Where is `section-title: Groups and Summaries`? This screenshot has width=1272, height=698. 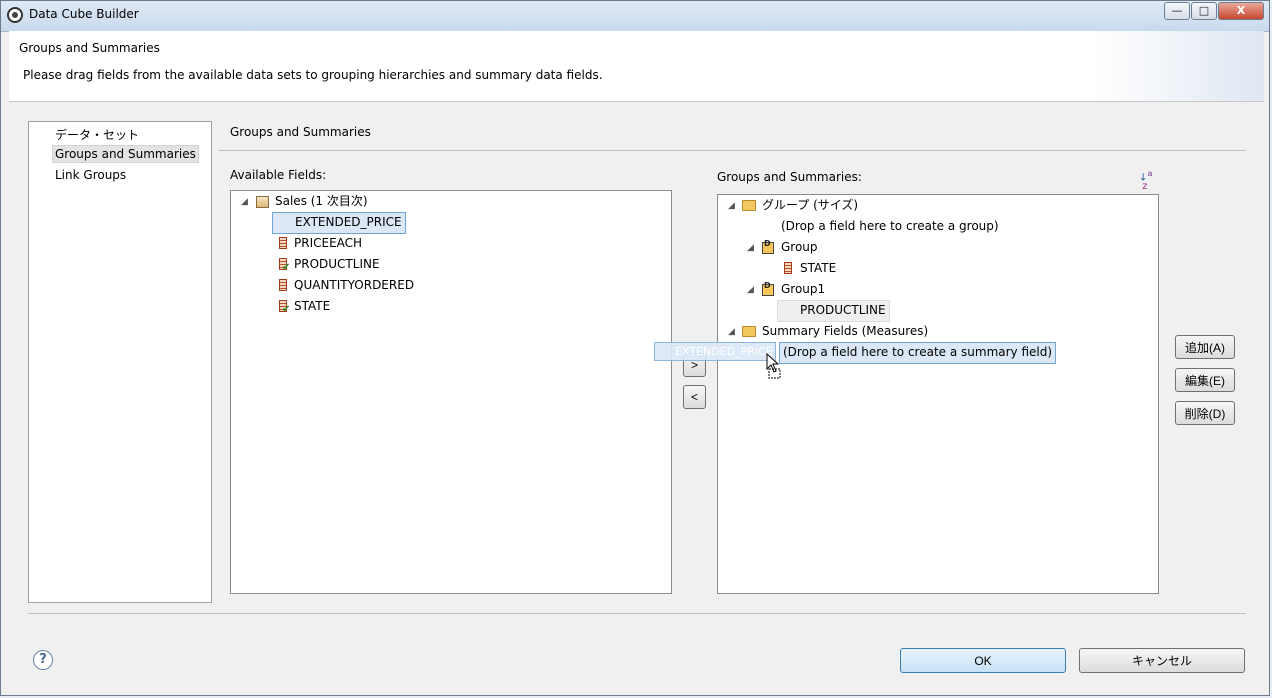 section-title: Groups and Summaries is located at coordinates (300, 132).